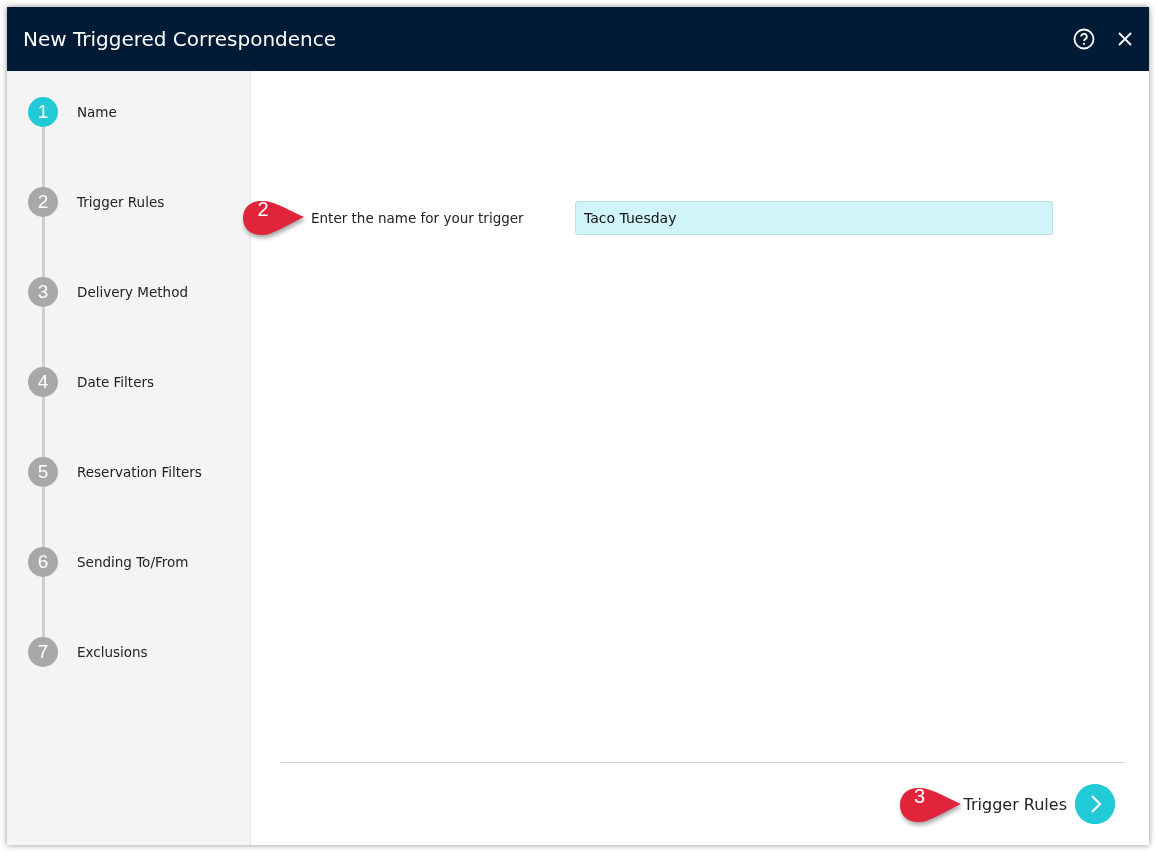 The height and width of the screenshot is (853, 1158). Describe the element at coordinates (418, 218) in the screenshot. I see `field-label: Enter the name for your trigger` at that location.